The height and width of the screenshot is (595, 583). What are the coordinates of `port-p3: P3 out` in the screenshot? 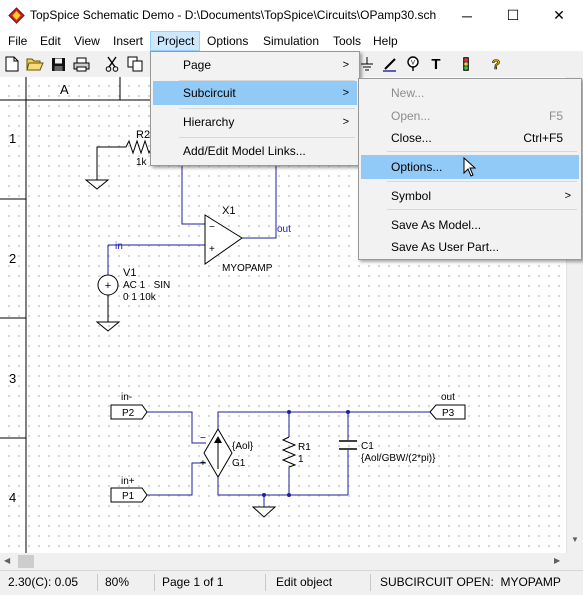 It's located at (447, 406).